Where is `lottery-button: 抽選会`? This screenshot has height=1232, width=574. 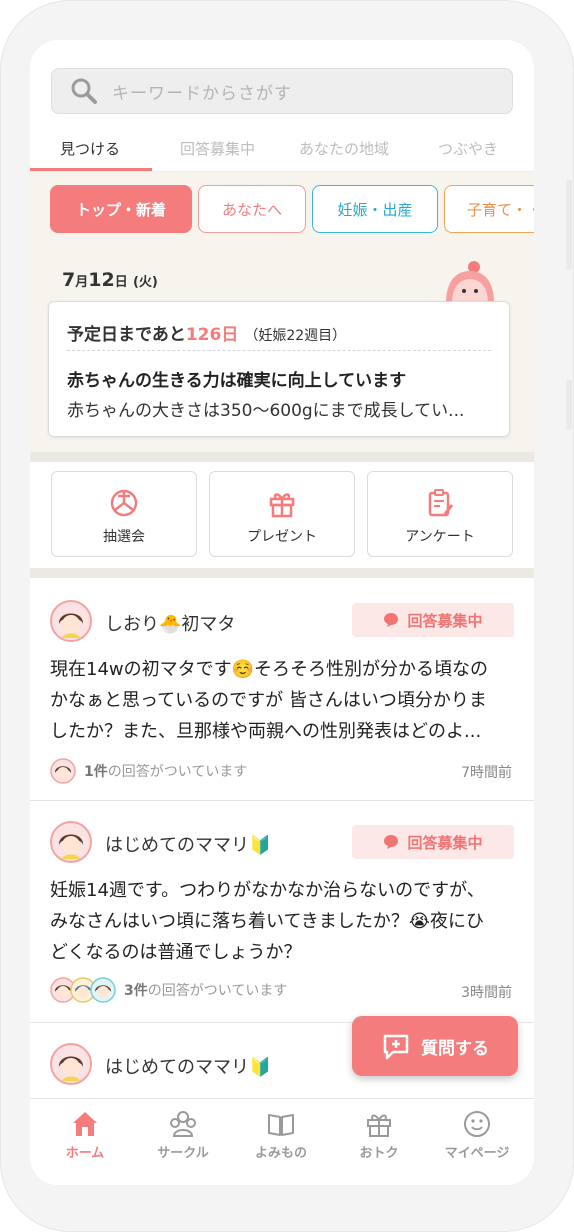 lottery-button: 抽選会 is located at coordinates (124, 514).